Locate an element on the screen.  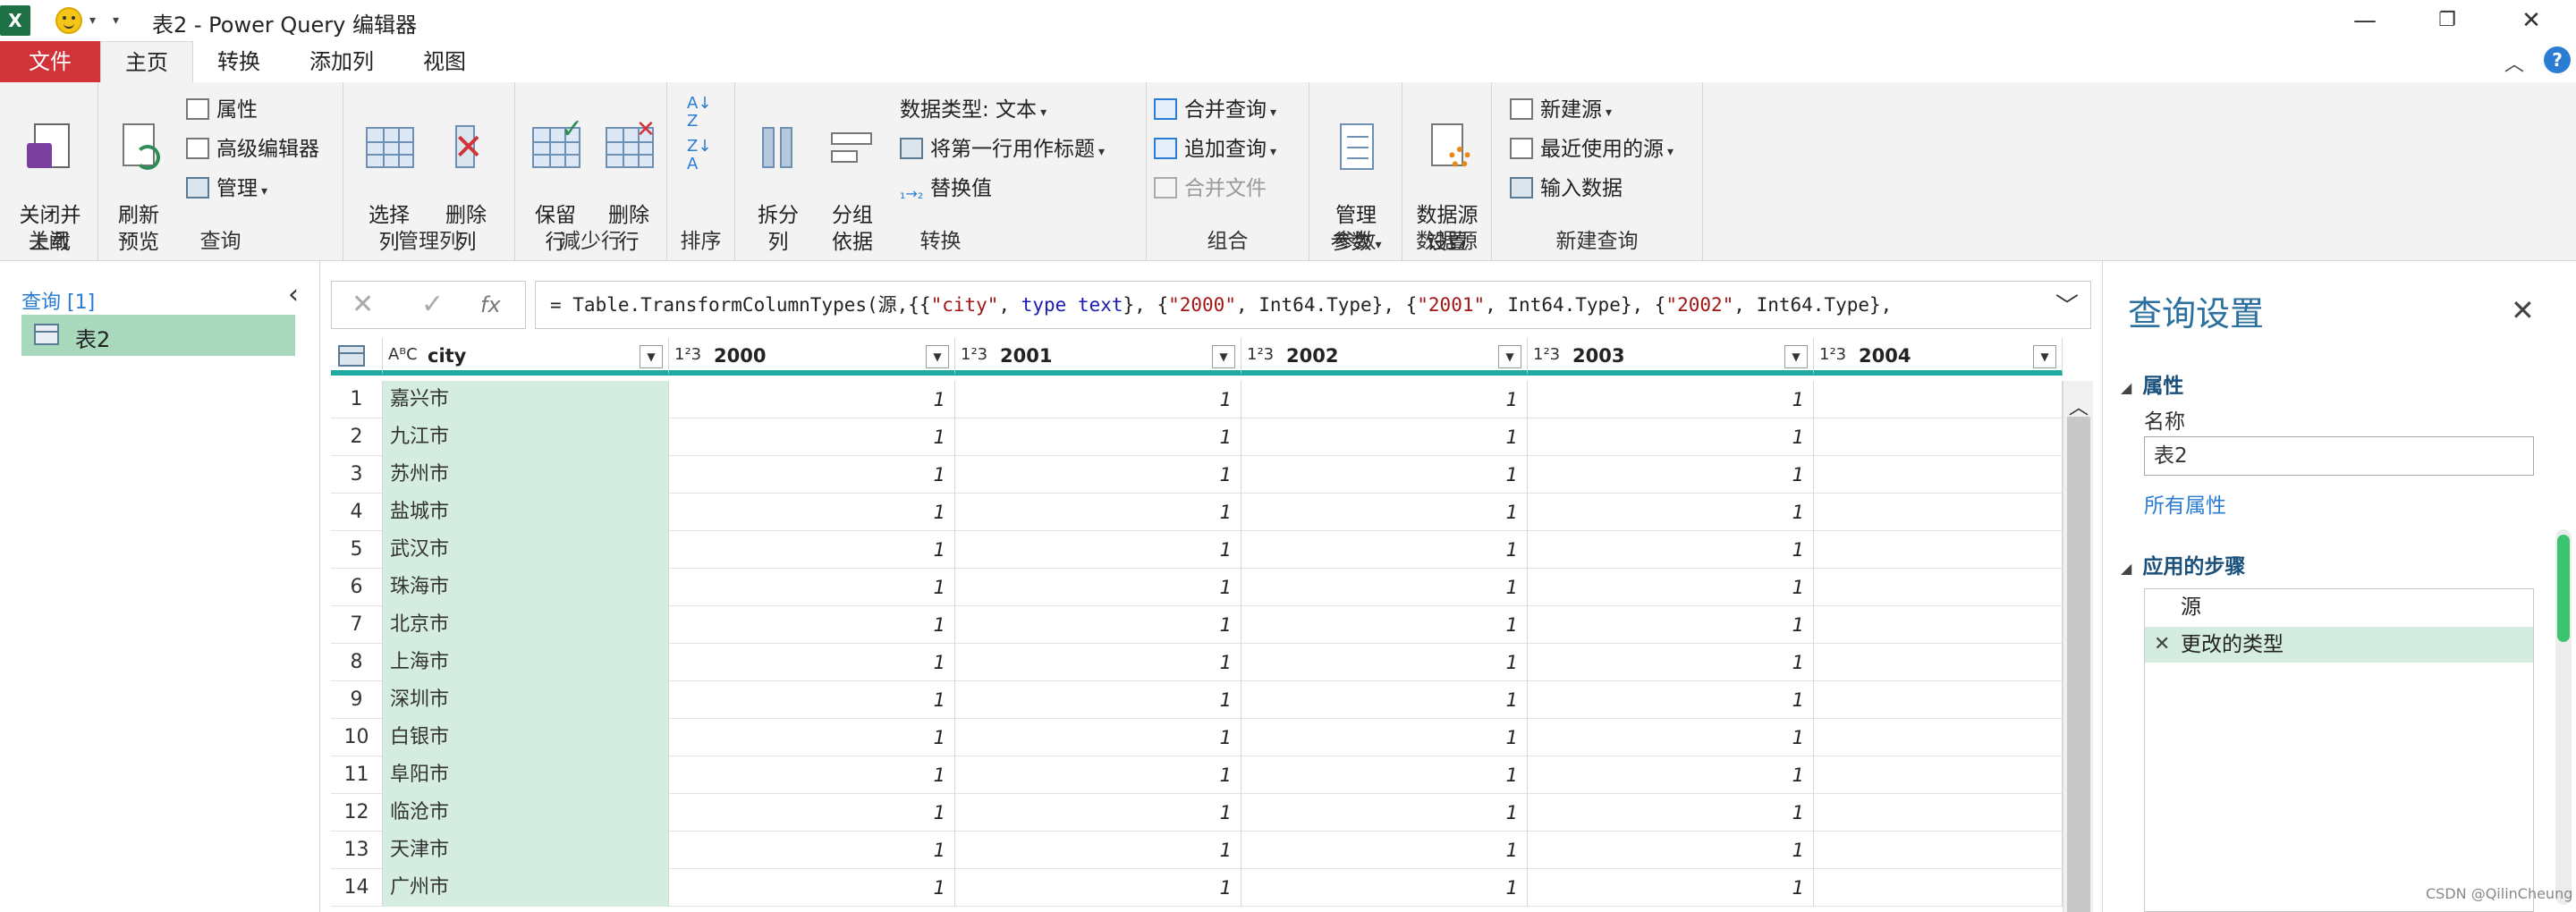
city-cell: 临沧市 is located at coordinates (526, 813).